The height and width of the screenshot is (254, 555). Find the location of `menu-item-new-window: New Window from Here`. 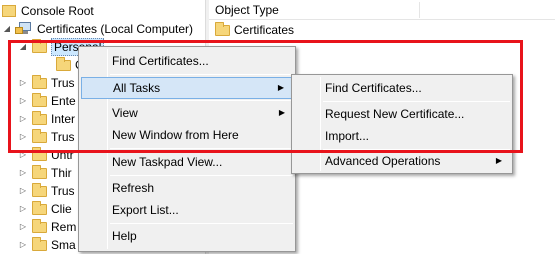

menu-item-new-window: New Window from Here is located at coordinates (187, 135).